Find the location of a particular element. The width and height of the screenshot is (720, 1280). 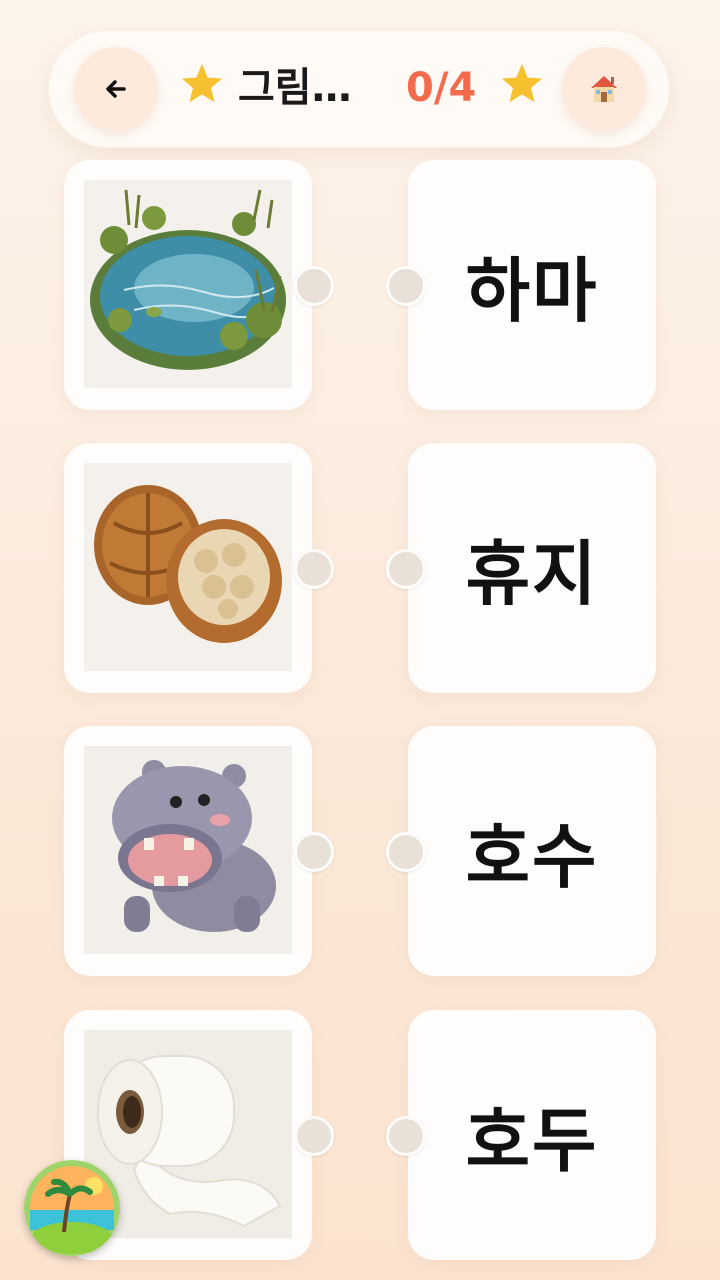

image-card-hippo is located at coordinates (199, 851).